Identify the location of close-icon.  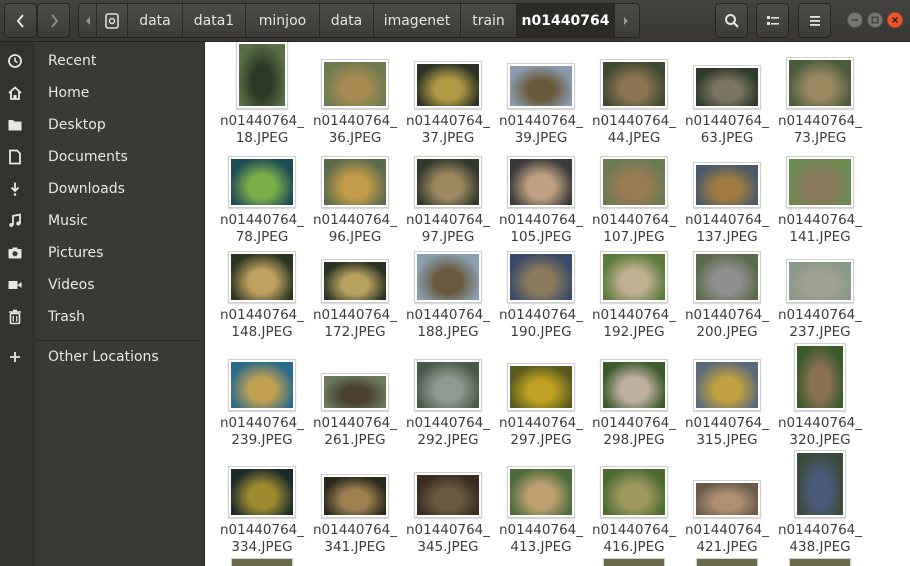
(895, 20).